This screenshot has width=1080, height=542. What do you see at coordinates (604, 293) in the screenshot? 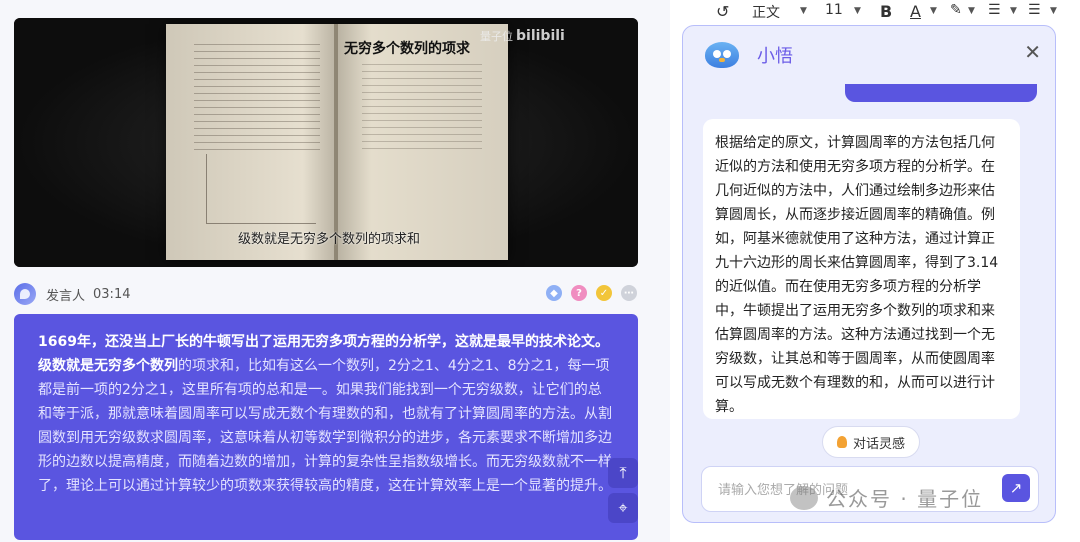
I see `check-icon: ✓` at bounding box center [604, 293].